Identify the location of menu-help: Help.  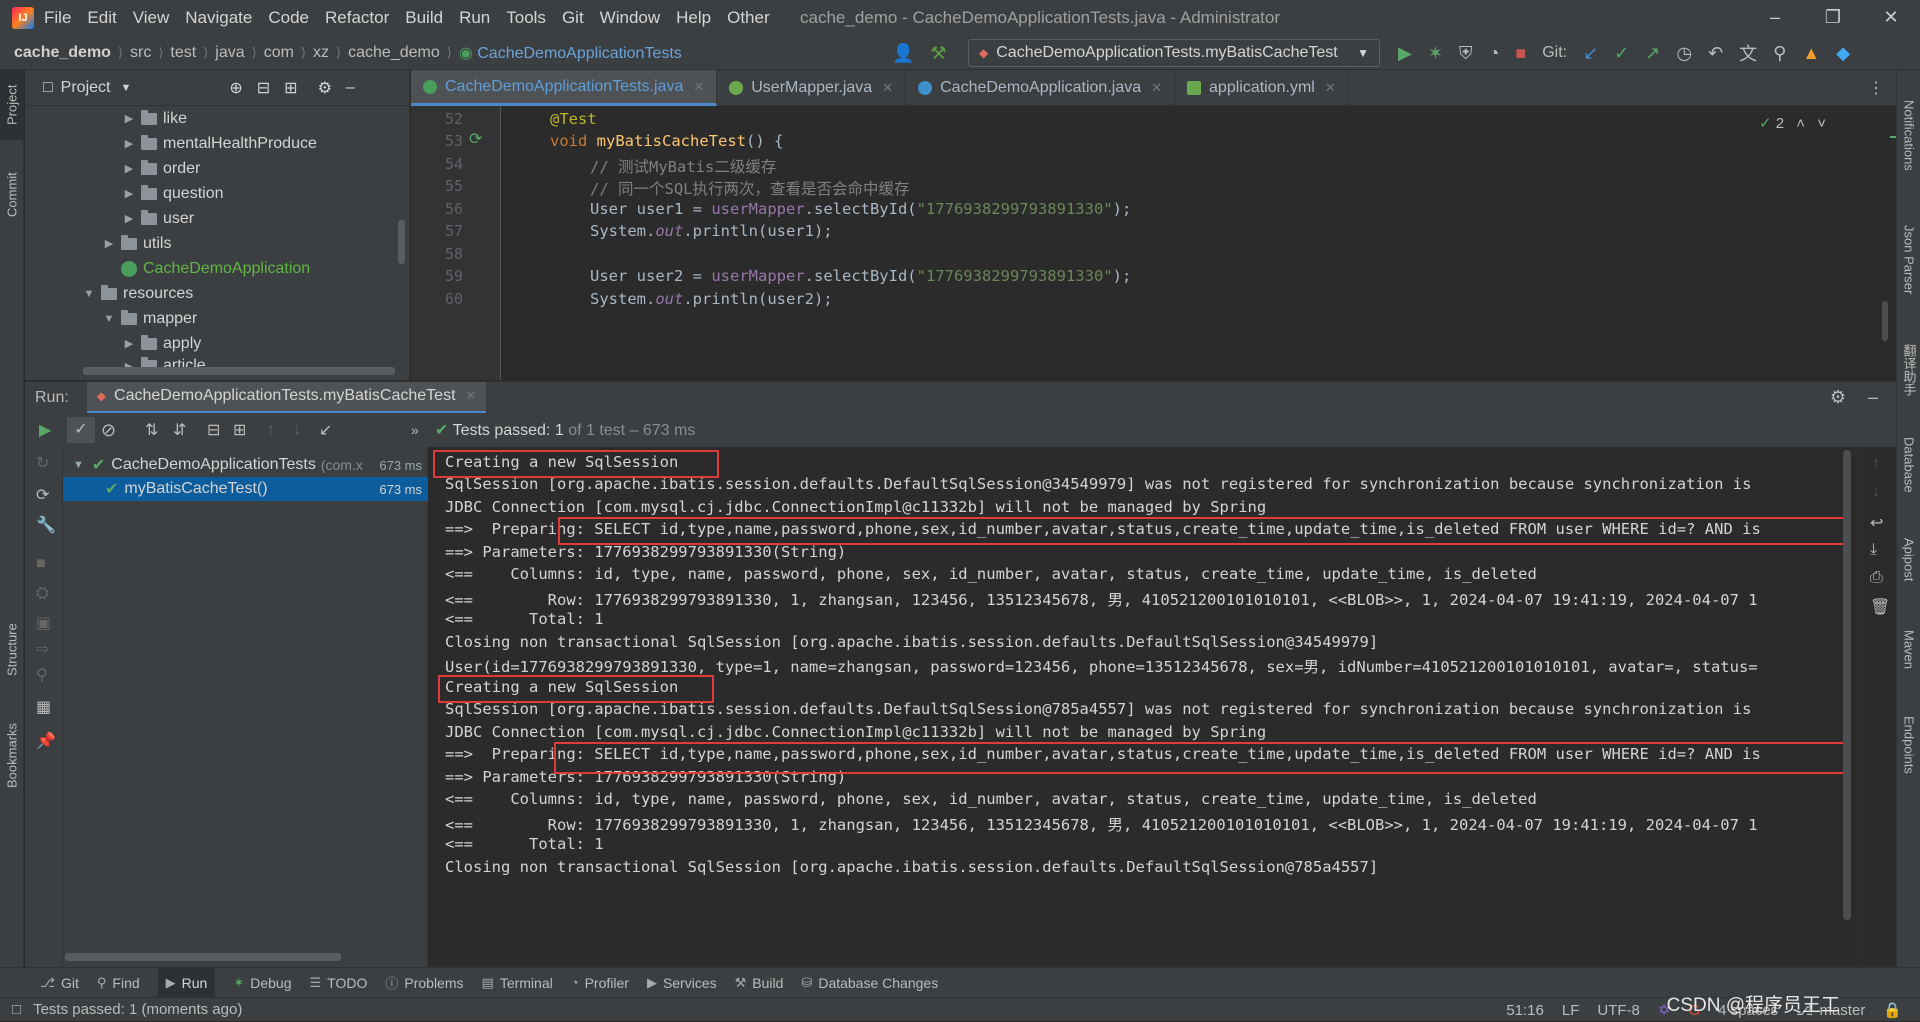
(693, 17).